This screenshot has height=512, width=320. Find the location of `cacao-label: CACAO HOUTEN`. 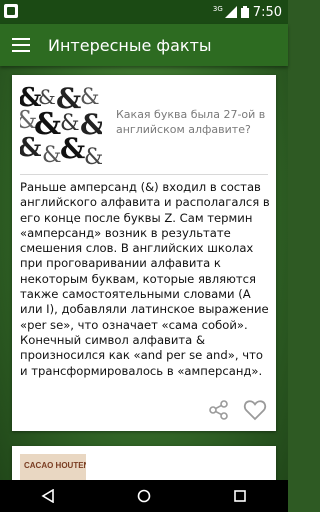

cacao-label: CACAO HOUTEN is located at coordinates (55, 465).